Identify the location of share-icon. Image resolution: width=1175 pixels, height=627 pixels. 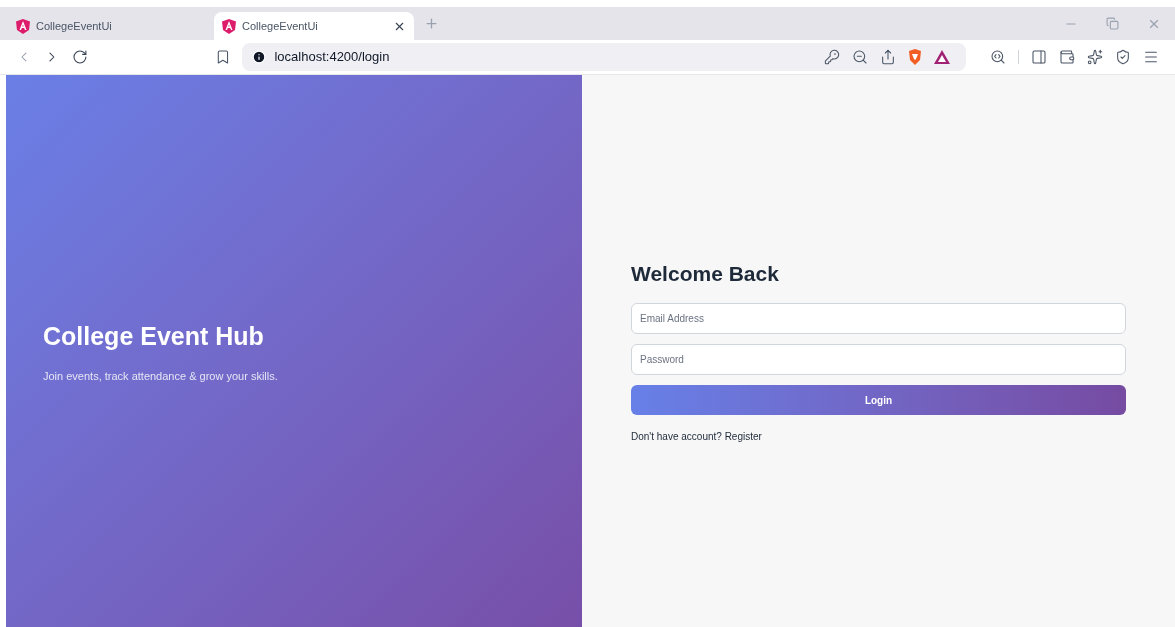
(888, 57).